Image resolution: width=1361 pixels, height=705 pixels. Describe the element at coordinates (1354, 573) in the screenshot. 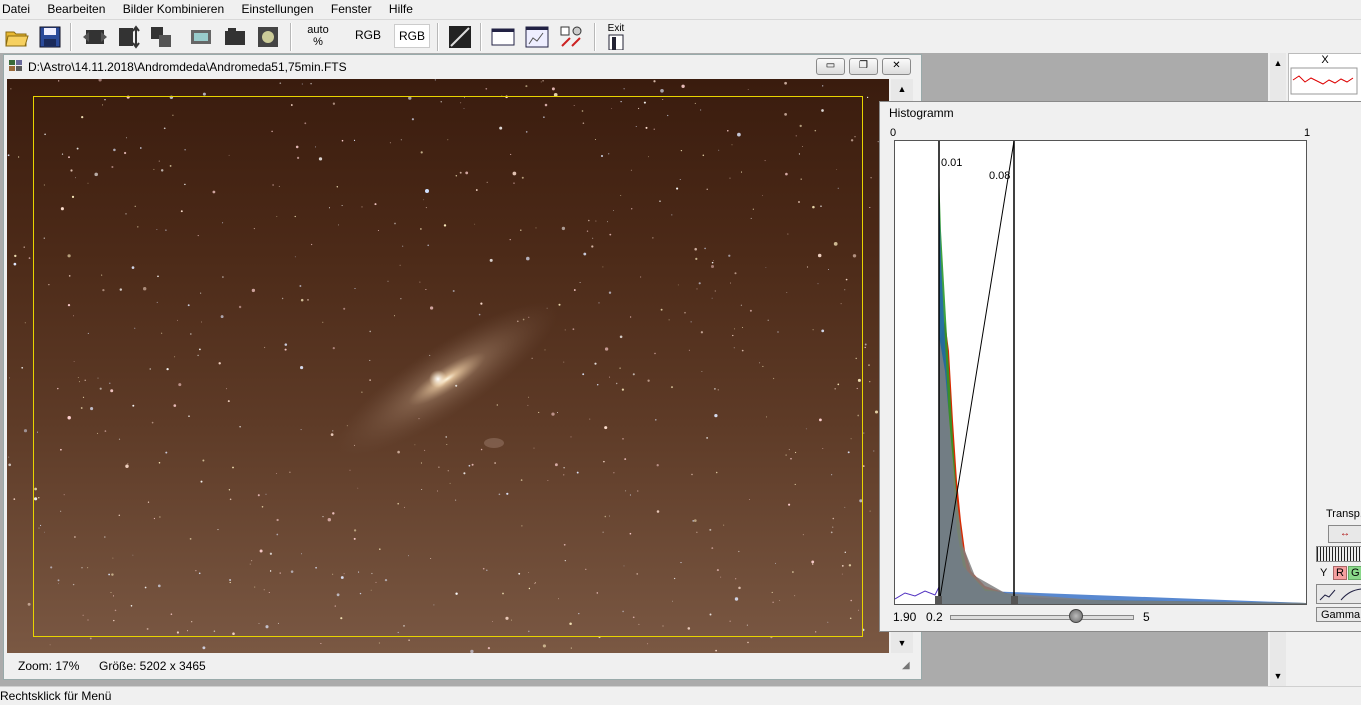

I see `channel-g: G` at that location.